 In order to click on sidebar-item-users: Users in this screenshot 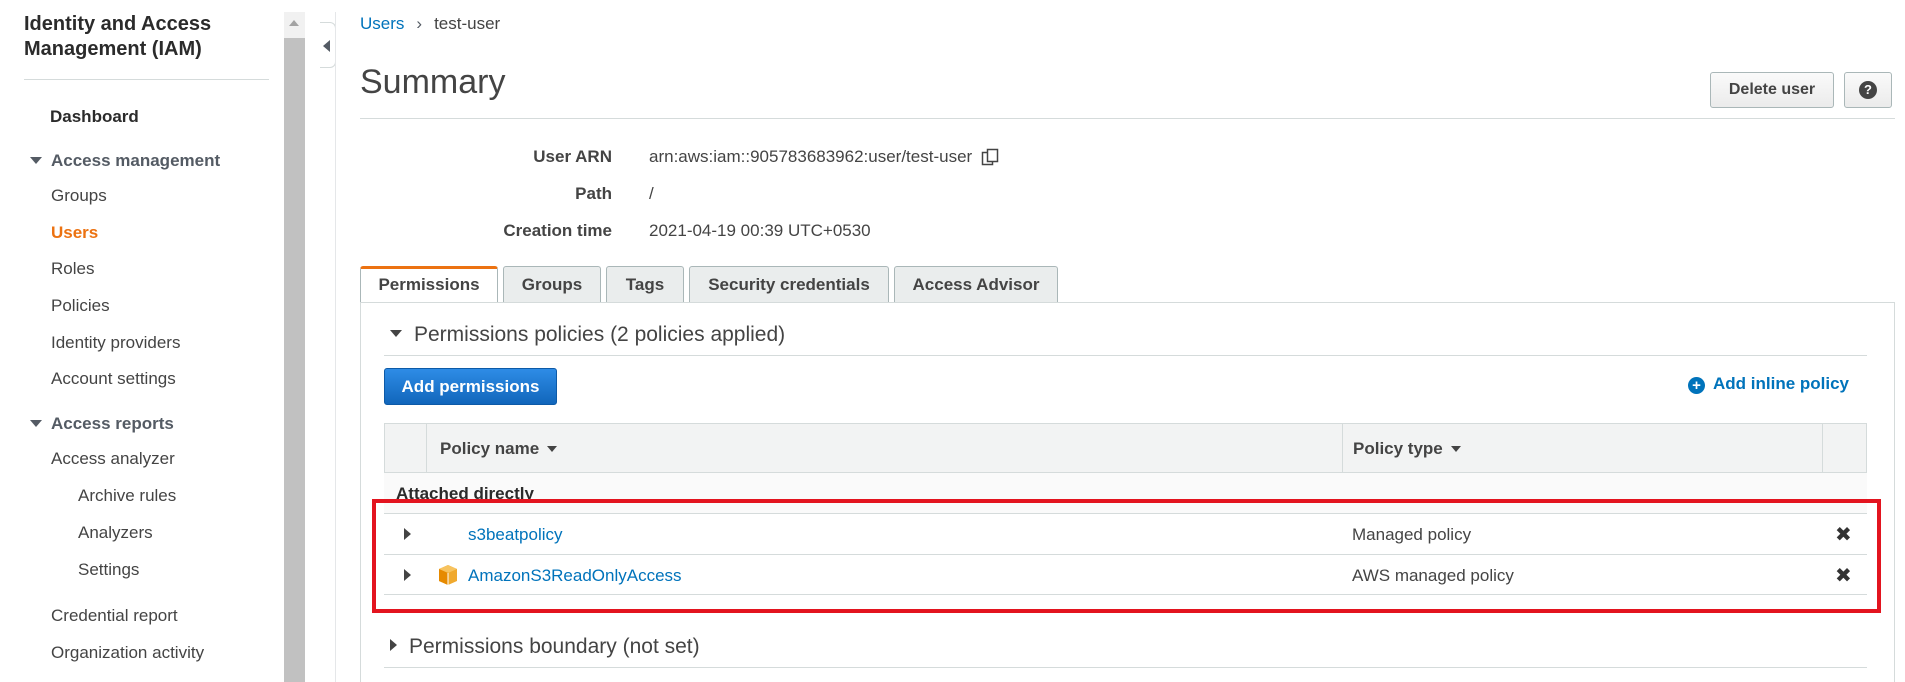, I will do `click(74, 233)`.